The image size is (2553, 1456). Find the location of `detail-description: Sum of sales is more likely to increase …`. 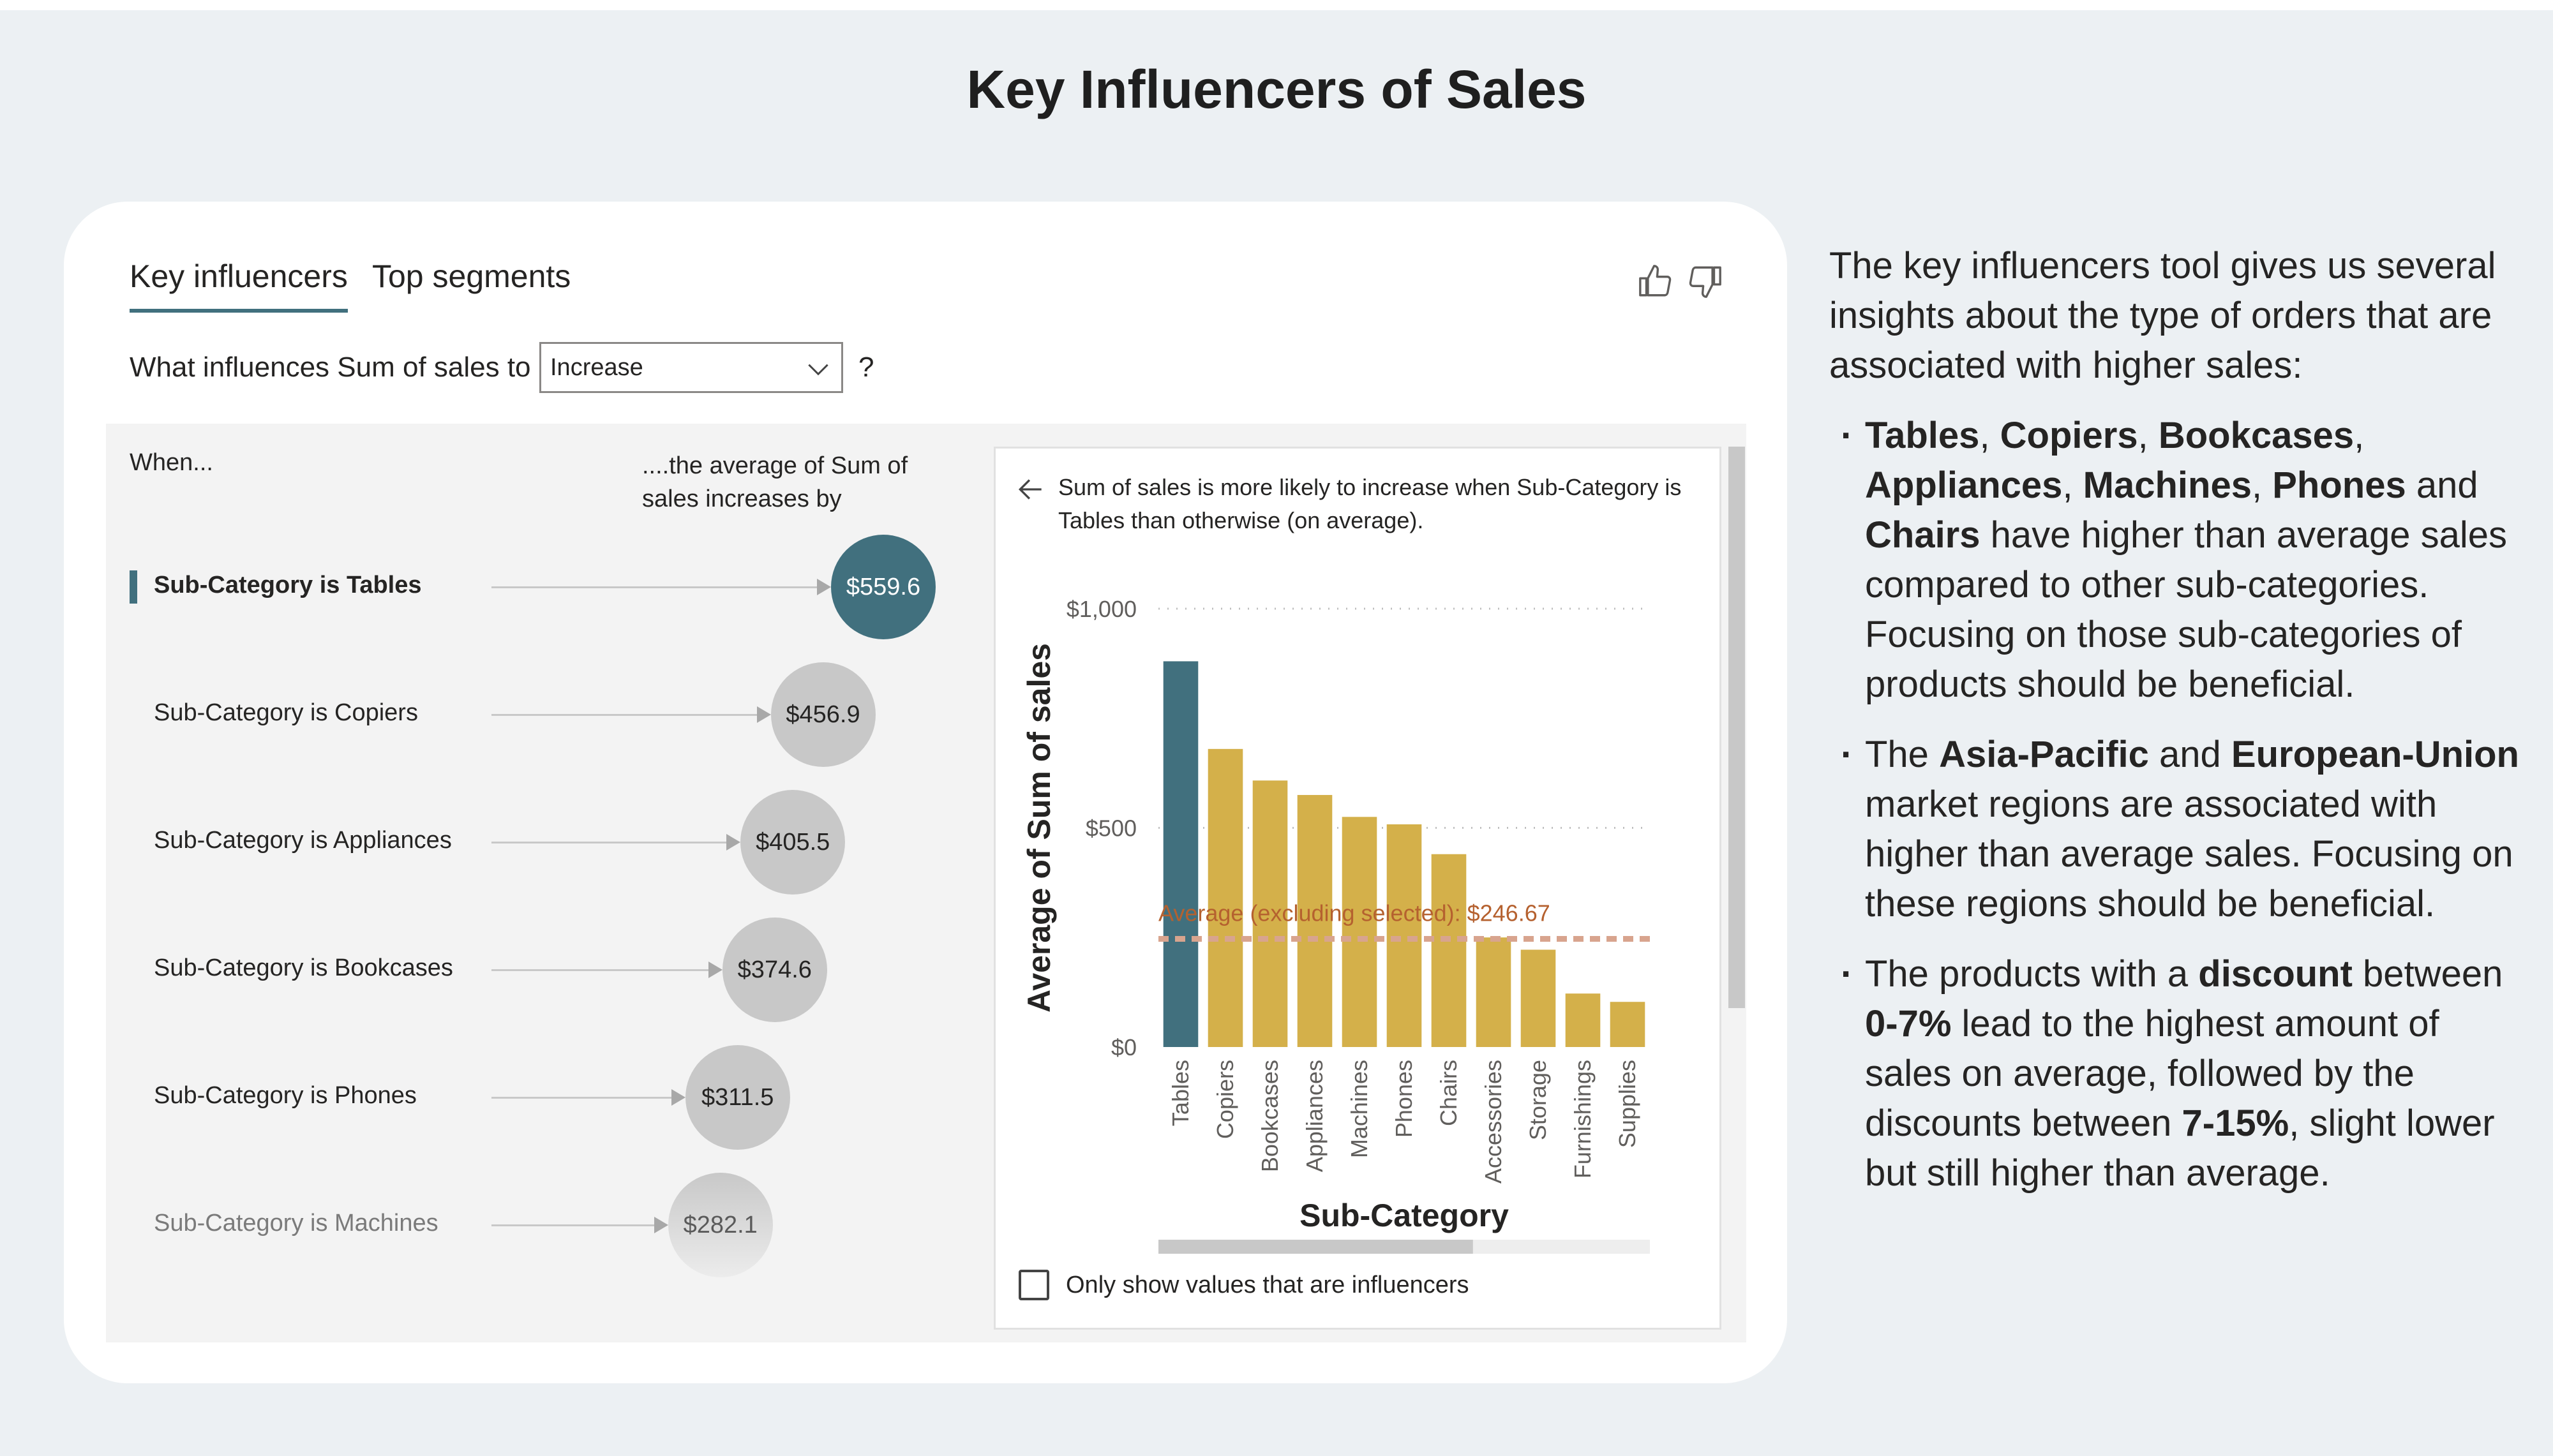

detail-description: Sum of sales is more likely to increase … is located at coordinates (1370, 503).